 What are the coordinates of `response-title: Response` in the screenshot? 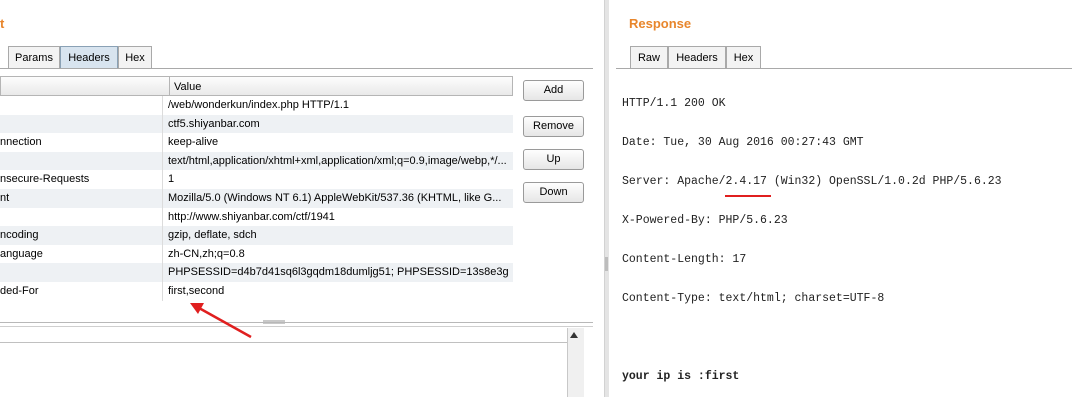 It's located at (660, 23).